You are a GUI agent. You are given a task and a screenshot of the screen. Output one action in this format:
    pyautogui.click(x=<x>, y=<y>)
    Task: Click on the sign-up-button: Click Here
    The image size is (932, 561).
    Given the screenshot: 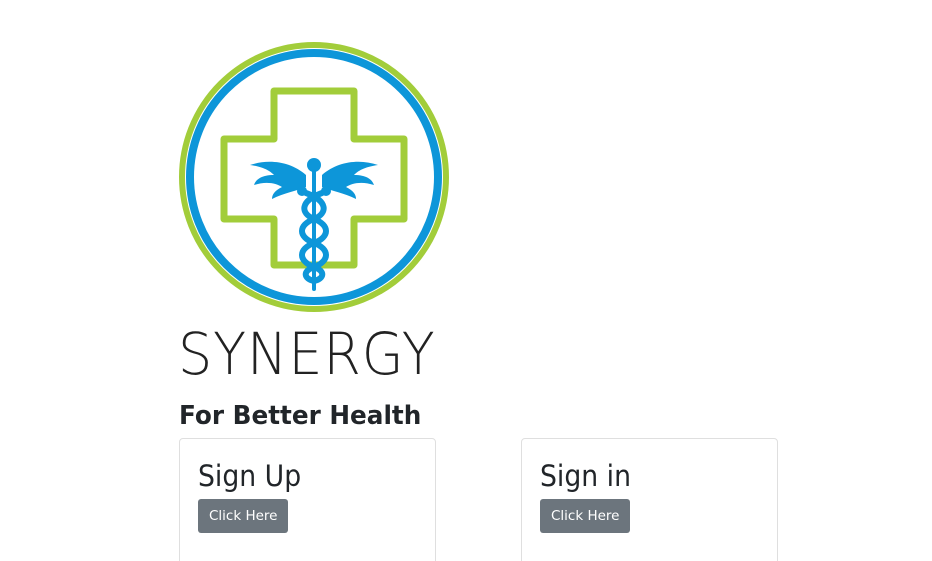 What is the action you would take?
    pyautogui.click(x=243, y=516)
    